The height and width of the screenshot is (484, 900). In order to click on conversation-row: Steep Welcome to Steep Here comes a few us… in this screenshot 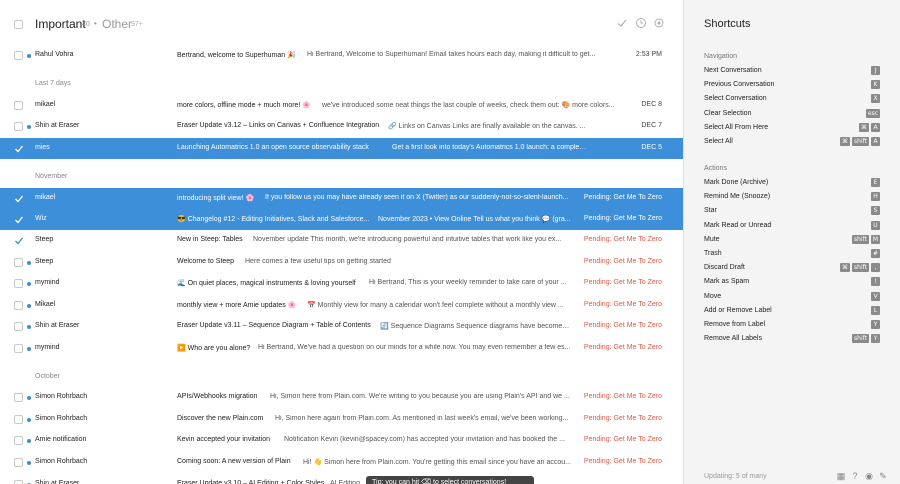, I will do `click(341, 262)`.